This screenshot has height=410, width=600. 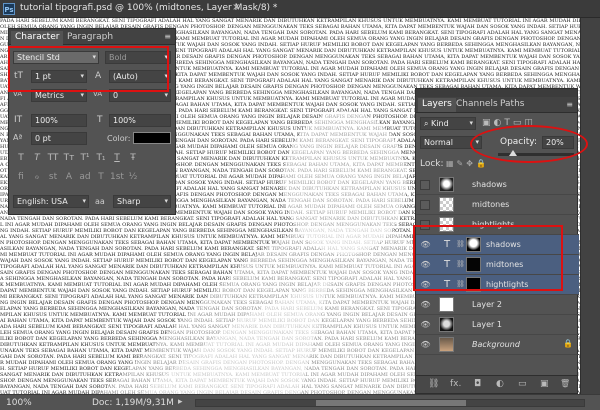 What do you see at coordinates (432, 164) in the screenshot?
I see `lock-label: Lock:` at bounding box center [432, 164].